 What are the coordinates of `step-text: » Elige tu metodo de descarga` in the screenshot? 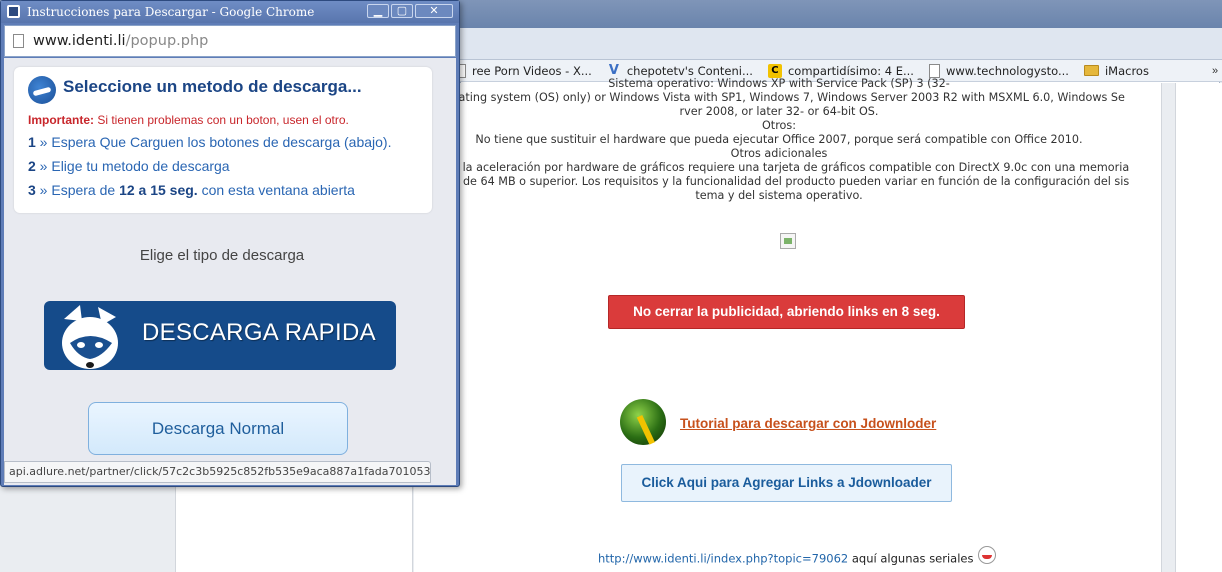 It's located at (132, 166).